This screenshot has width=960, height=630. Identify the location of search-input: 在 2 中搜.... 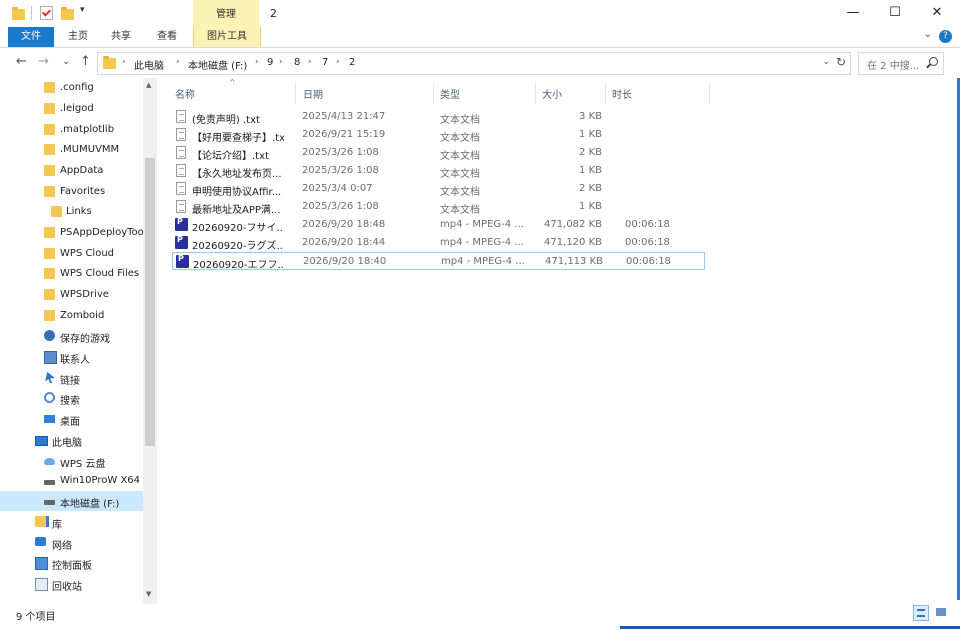
(901, 63).